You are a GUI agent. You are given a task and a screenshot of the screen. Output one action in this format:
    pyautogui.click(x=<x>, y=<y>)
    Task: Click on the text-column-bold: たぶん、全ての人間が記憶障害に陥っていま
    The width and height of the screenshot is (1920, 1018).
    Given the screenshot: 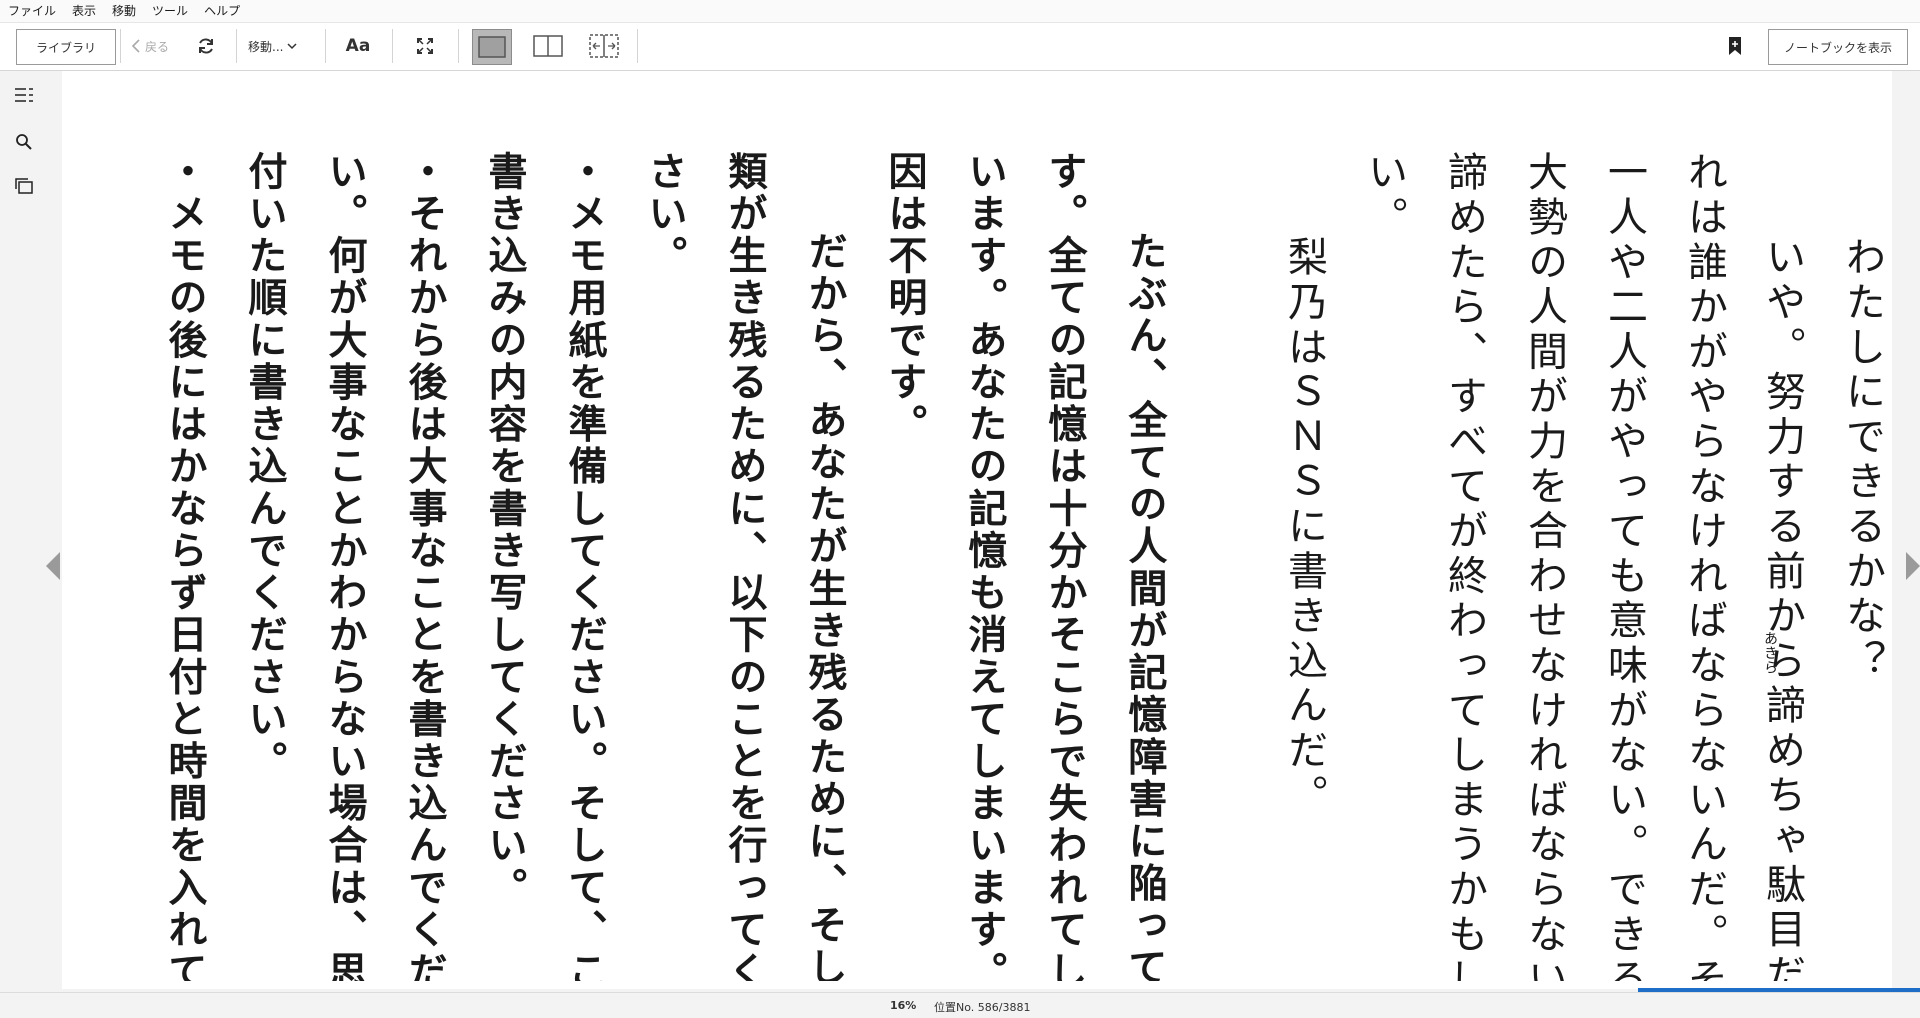 What is the action you would take?
    pyautogui.click(x=1144, y=606)
    